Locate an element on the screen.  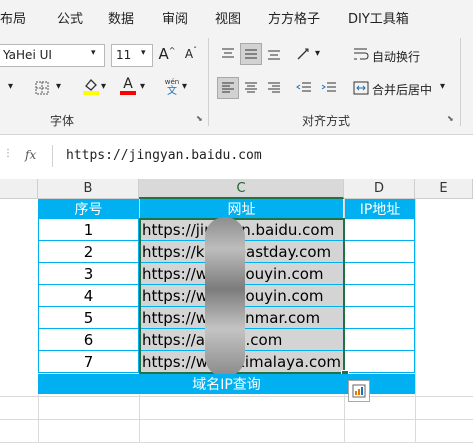
align-center-button is located at coordinates (251, 88).